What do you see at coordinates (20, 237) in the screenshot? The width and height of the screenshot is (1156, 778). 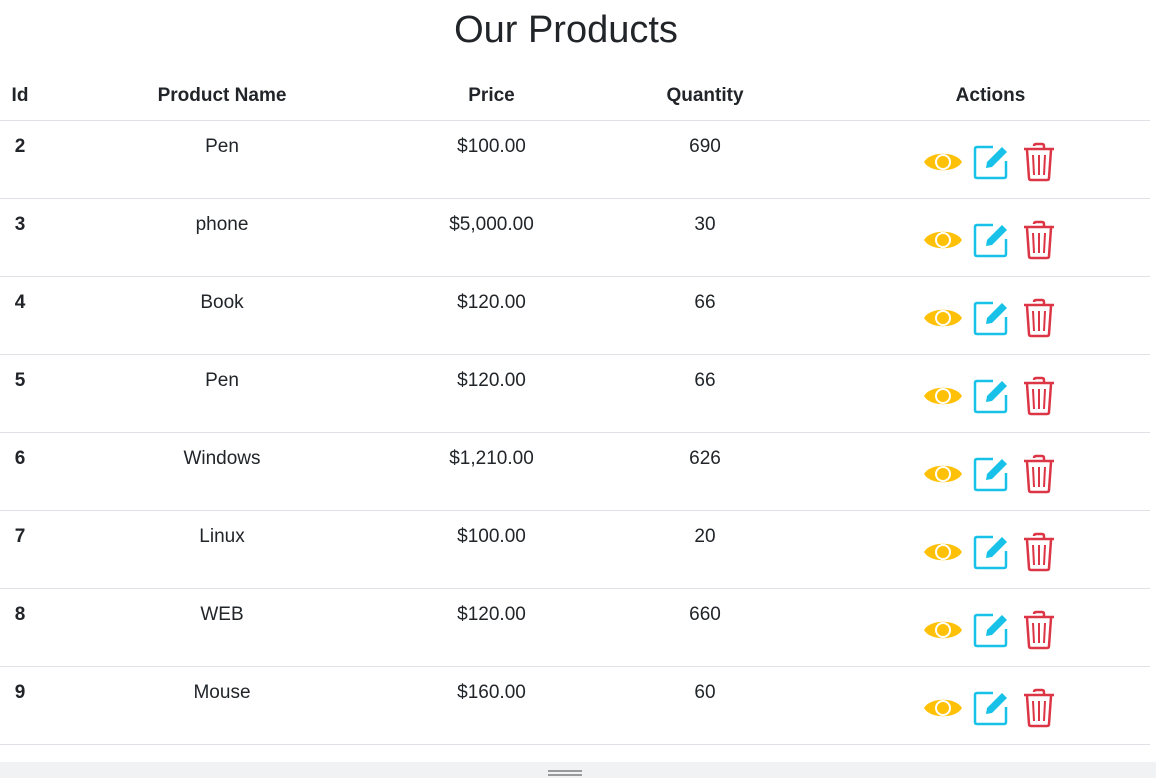 I see `cell-id: 3` at bounding box center [20, 237].